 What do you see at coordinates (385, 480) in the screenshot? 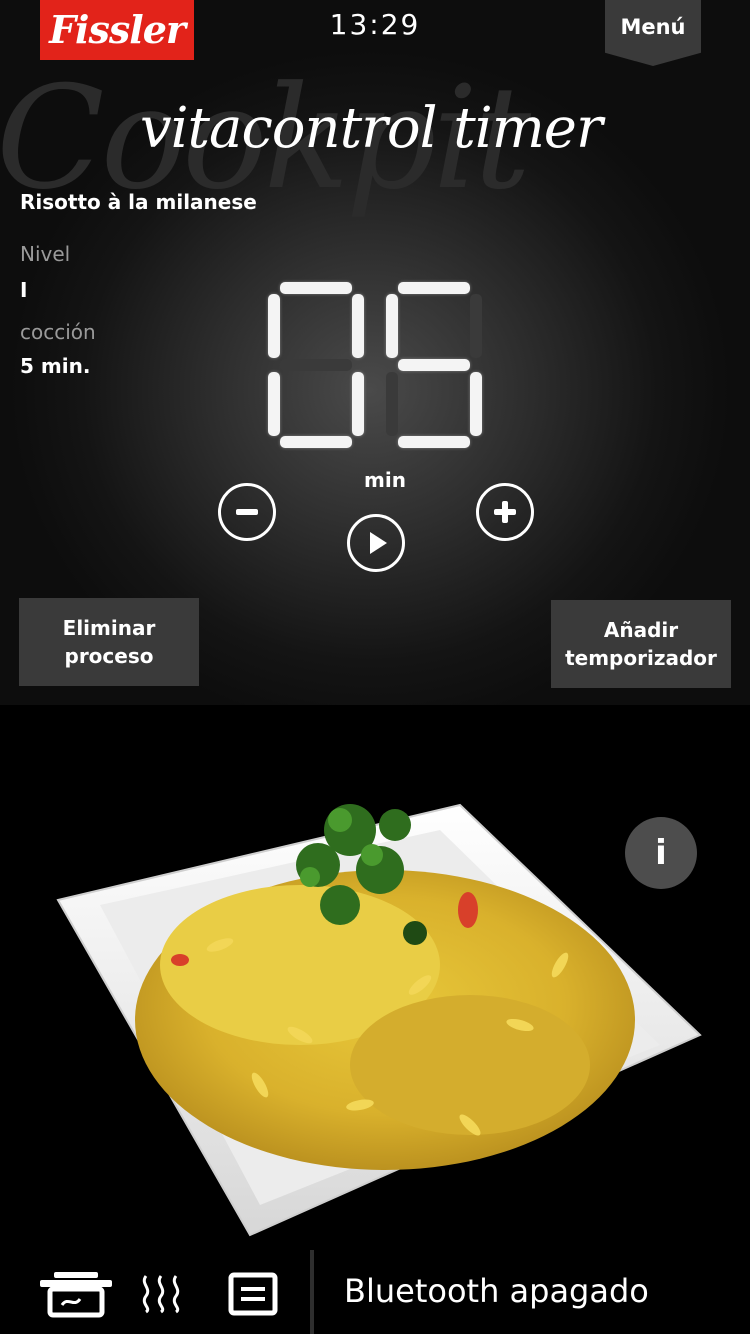
I see `timer-unit: min` at bounding box center [385, 480].